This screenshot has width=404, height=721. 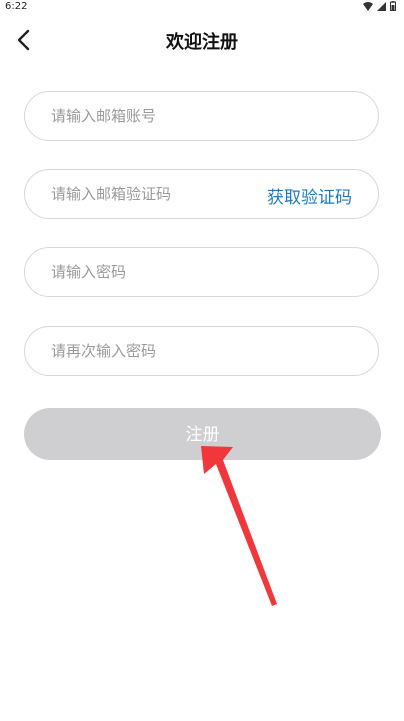 I want to click on code-field: 获取验证码, so click(x=201, y=194).